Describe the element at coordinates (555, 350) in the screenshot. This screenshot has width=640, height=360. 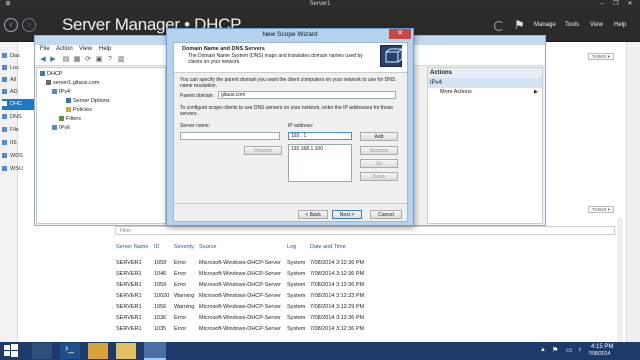
I see `flag-tray-icon: ⚑` at that location.